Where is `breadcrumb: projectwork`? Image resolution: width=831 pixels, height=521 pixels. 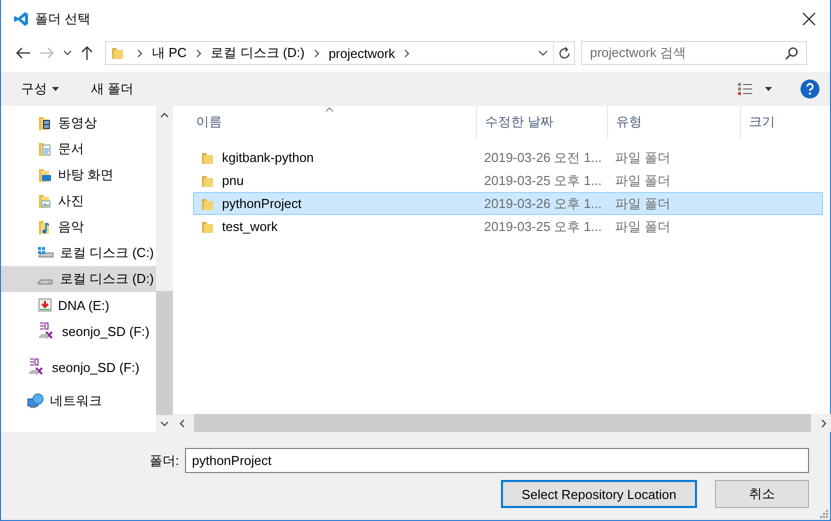 breadcrumb: projectwork is located at coordinates (362, 53).